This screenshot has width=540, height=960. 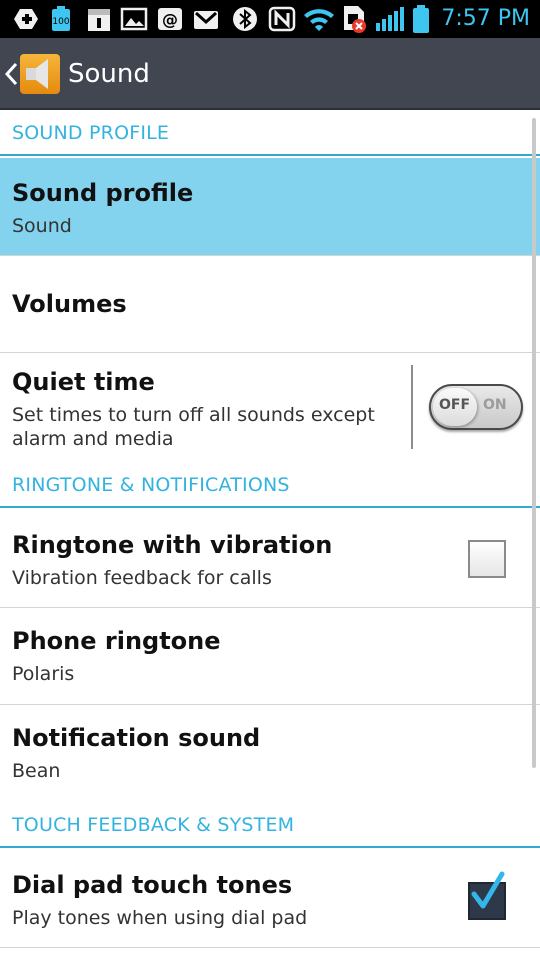 What do you see at coordinates (282, 19) in the screenshot?
I see `nfc-icon` at bounding box center [282, 19].